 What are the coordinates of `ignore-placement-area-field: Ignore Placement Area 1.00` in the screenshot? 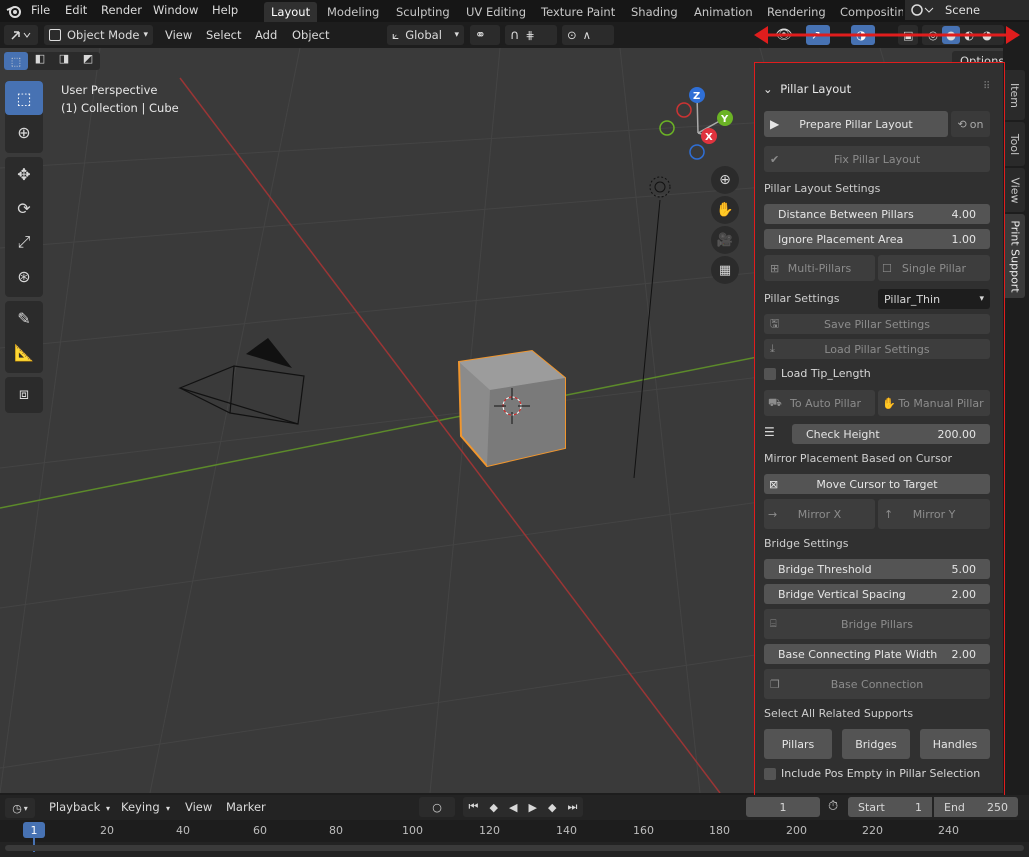 It's located at (877, 239).